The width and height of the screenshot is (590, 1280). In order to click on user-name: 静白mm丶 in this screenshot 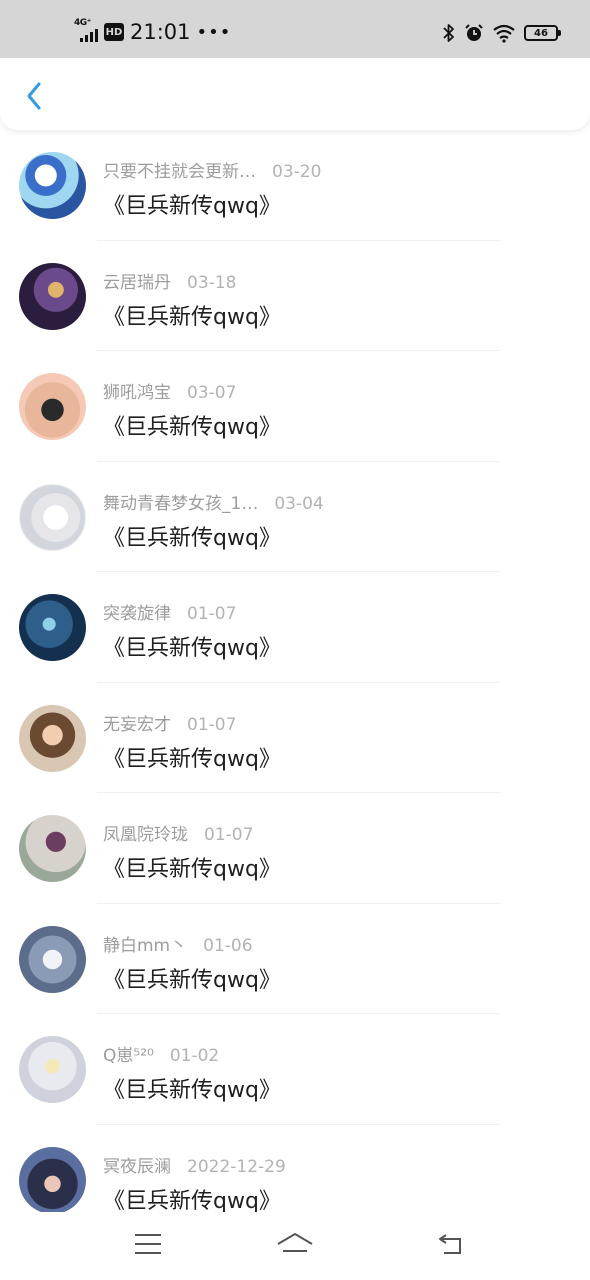, I will do `click(145, 943)`.